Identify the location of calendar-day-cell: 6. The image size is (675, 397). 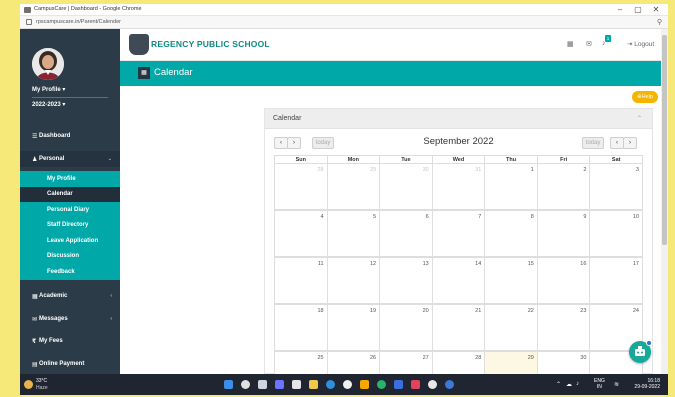
(406, 233).